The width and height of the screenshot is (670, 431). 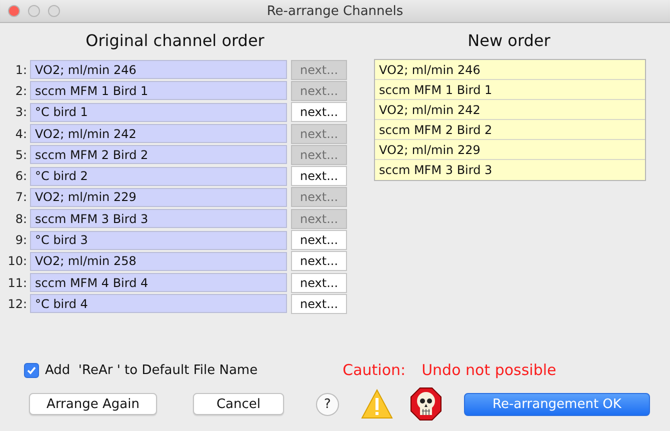 I want to click on channel-field: sccm MFM 3 Bird 3, so click(x=158, y=218).